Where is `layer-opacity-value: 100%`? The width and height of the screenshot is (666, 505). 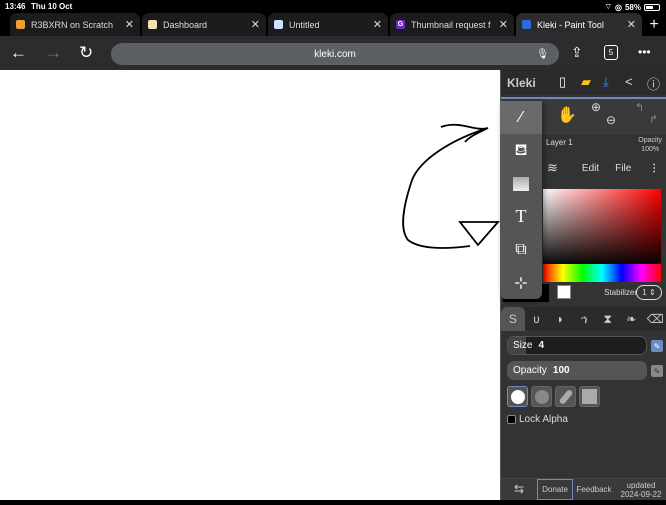 layer-opacity-value: 100% is located at coordinates (650, 149).